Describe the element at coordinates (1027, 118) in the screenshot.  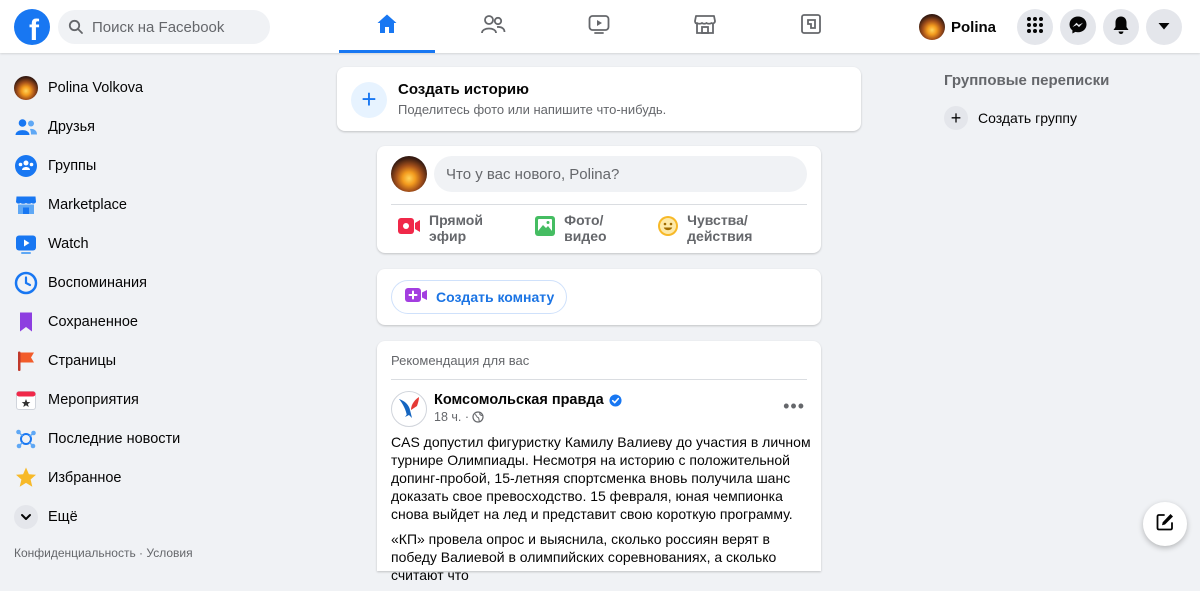
I see `create-group-label: Создать группу` at that location.